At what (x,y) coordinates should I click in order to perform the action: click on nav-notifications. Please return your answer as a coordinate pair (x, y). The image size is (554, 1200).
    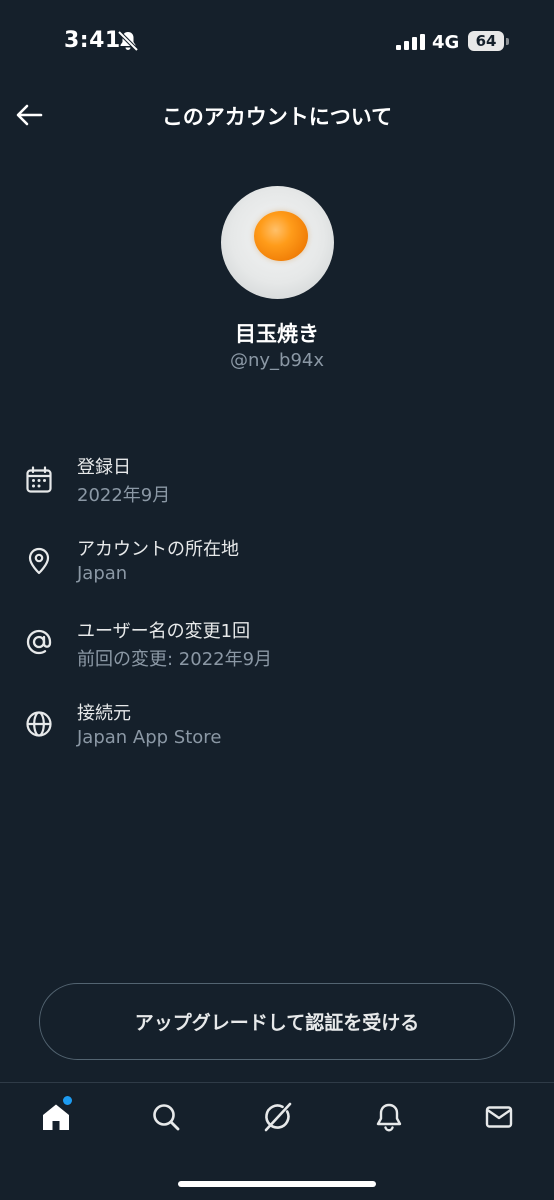
    Looking at the image, I should click on (389, 1117).